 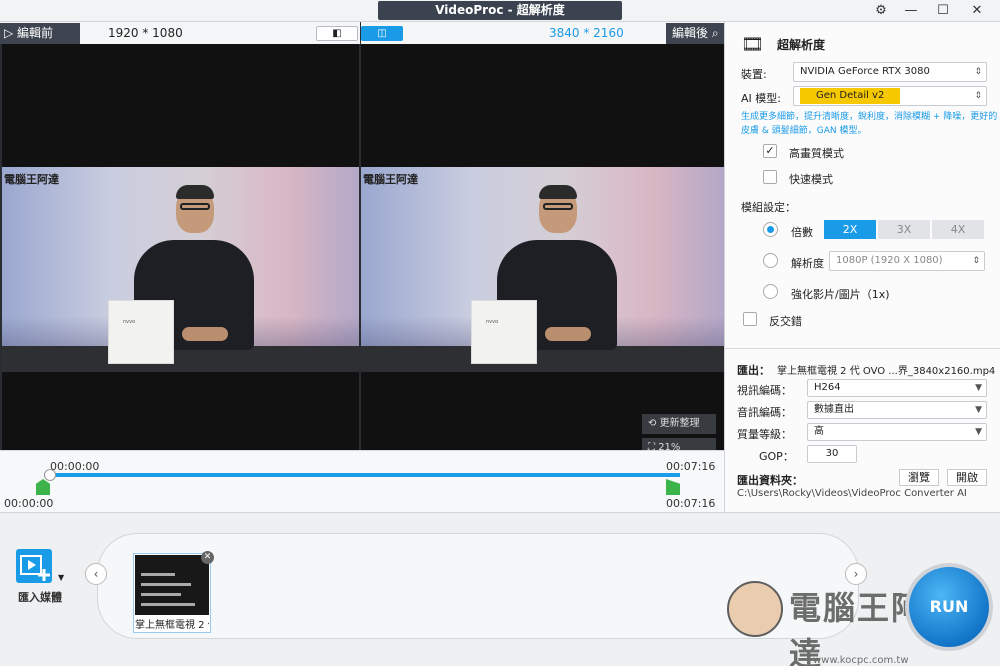 I want to click on refresh-button: ⟲ 更新整理, so click(x=679, y=424).